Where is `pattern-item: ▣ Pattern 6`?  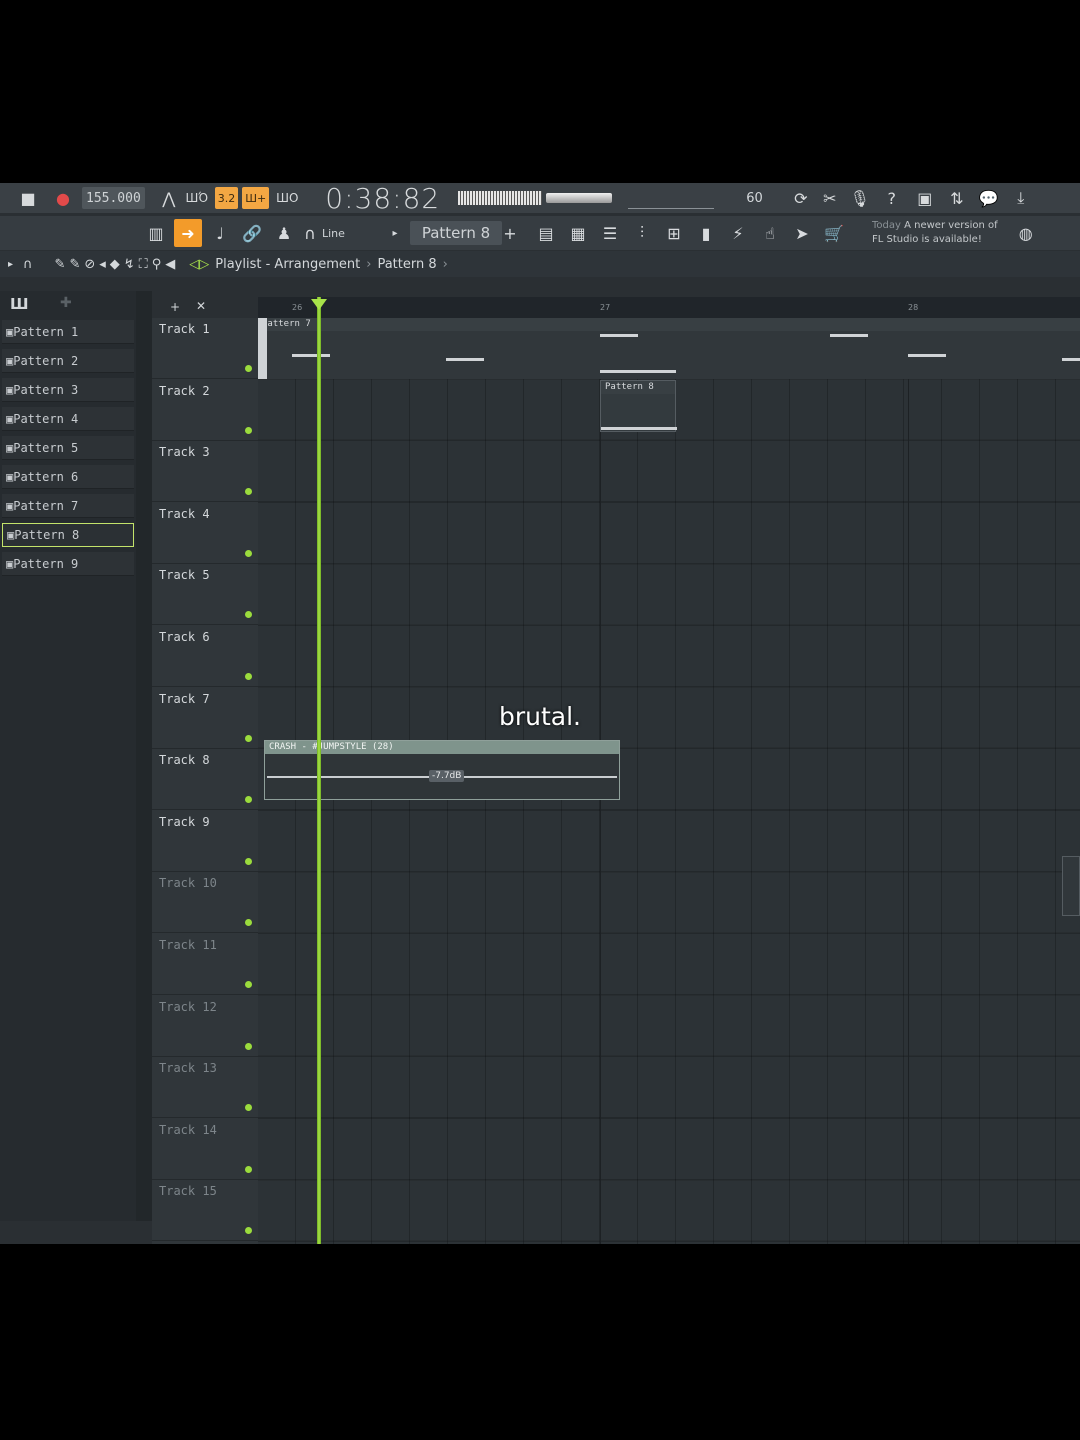
pattern-item: ▣ Pattern 6 is located at coordinates (68, 477).